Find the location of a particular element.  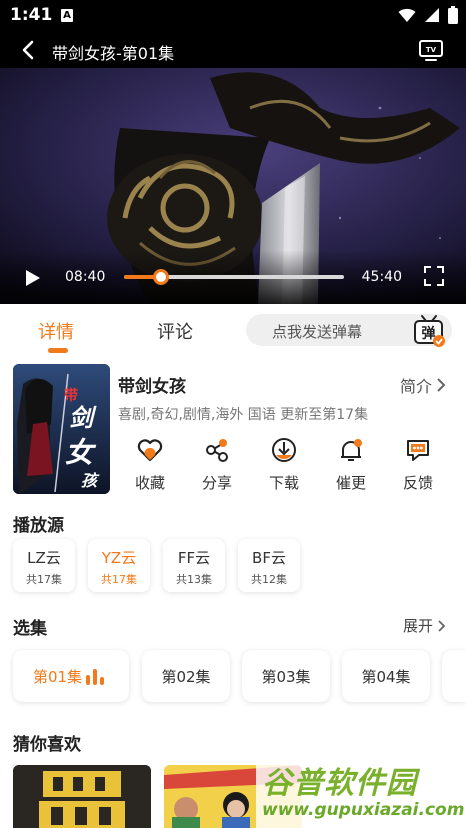

status-bar: 1:41 A is located at coordinates (233, 16).